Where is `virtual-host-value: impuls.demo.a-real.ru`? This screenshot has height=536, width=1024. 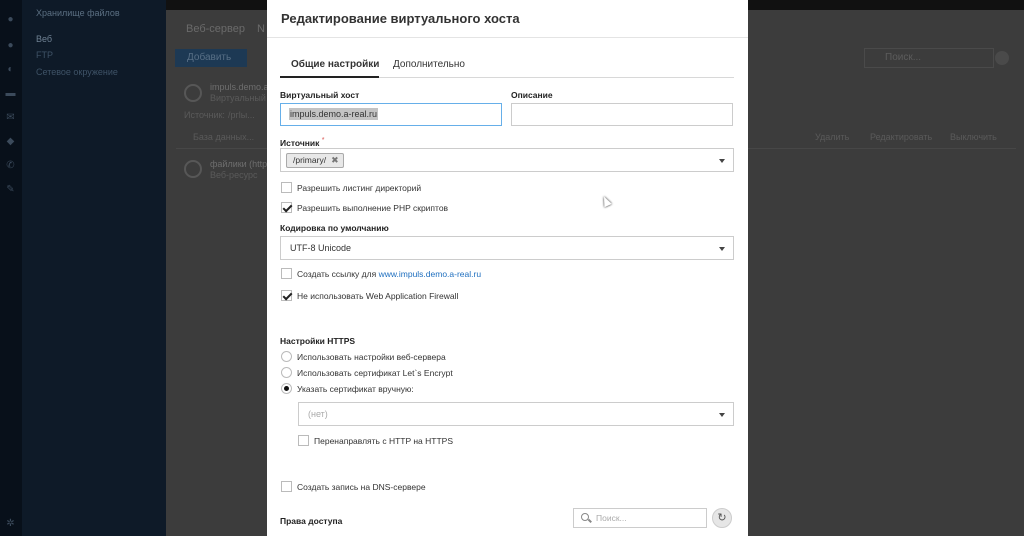 virtual-host-value: impuls.demo.a-real.ru is located at coordinates (334, 114).